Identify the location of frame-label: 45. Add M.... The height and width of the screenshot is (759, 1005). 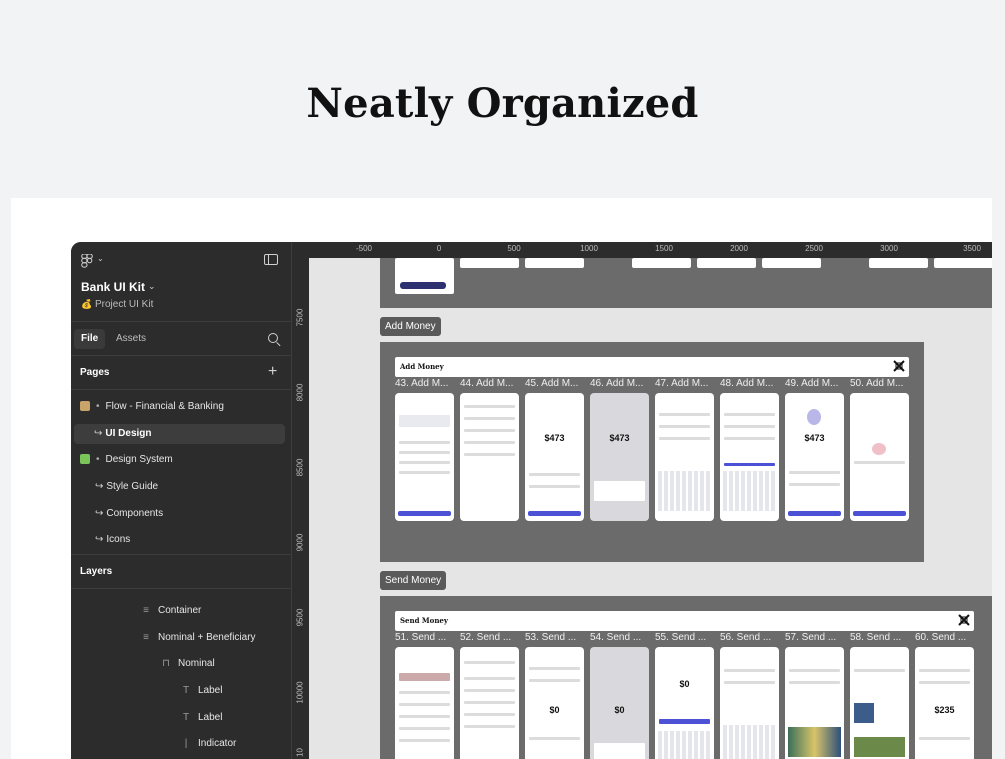
(555, 383).